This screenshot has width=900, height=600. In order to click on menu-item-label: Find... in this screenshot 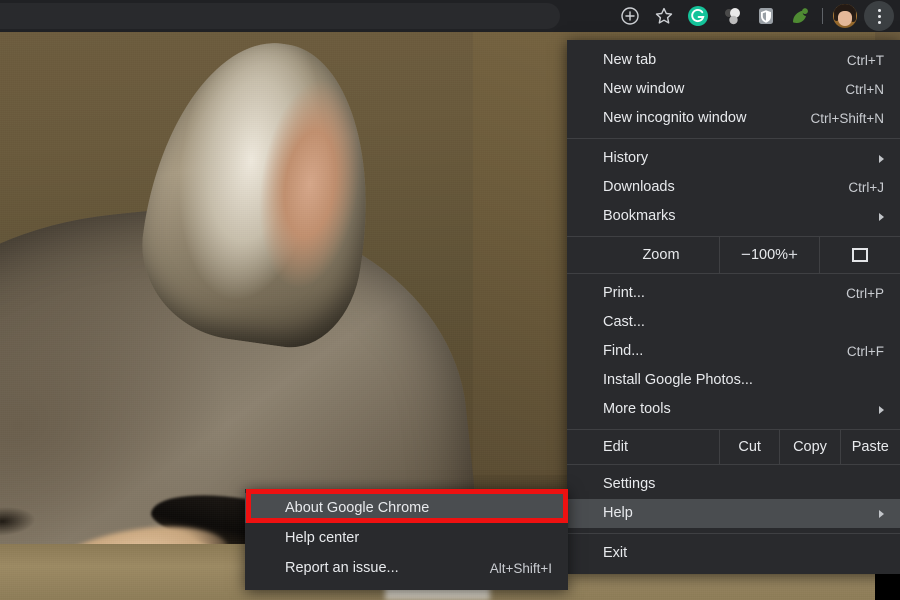, I will do `click(623, 351)`.